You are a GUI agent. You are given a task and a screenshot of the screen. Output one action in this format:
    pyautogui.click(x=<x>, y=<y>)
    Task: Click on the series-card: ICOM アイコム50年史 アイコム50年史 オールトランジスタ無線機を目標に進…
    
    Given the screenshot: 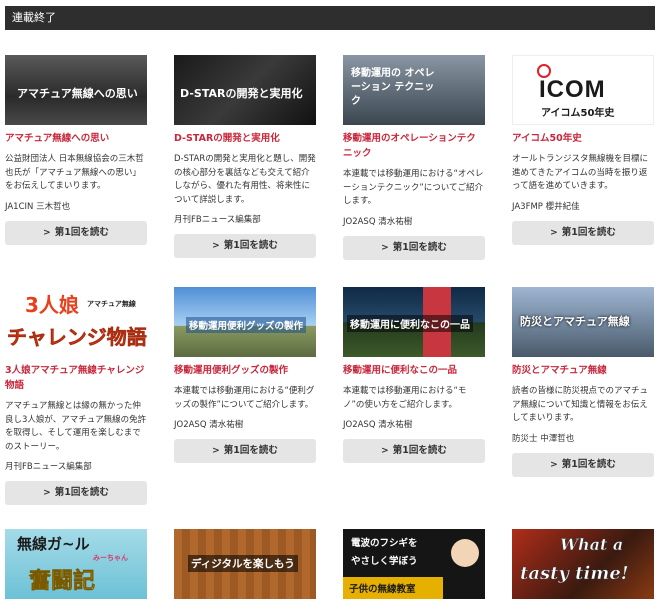 What is the action you would take?
    pyautogui.click(x=583, y=150)
    